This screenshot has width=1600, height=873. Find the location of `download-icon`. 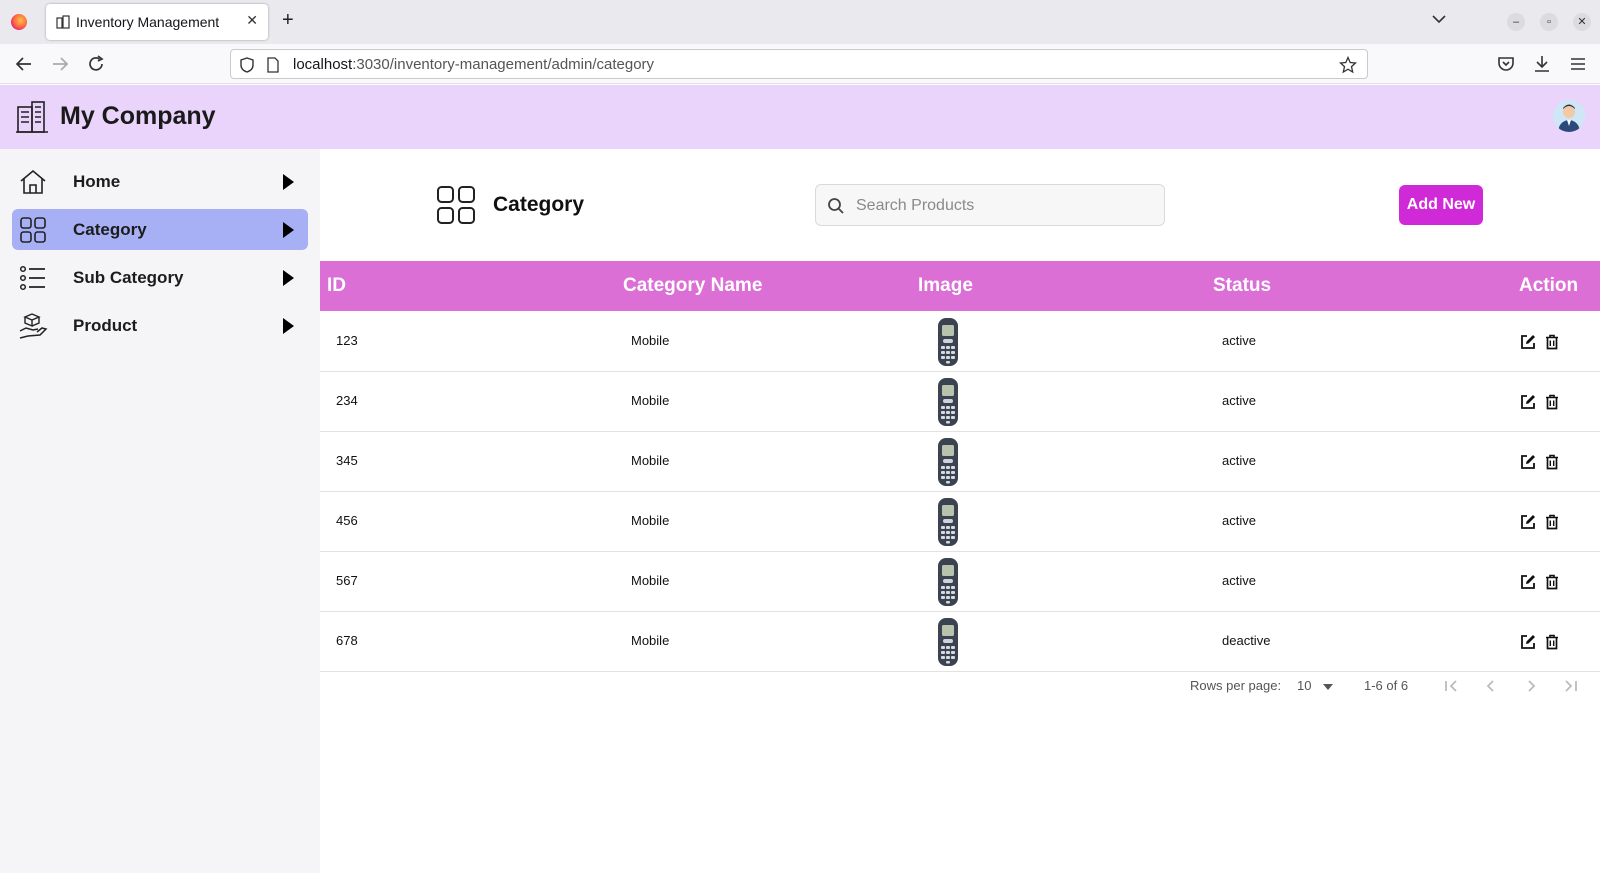

download-icon is located at coordinates (1542, 64).